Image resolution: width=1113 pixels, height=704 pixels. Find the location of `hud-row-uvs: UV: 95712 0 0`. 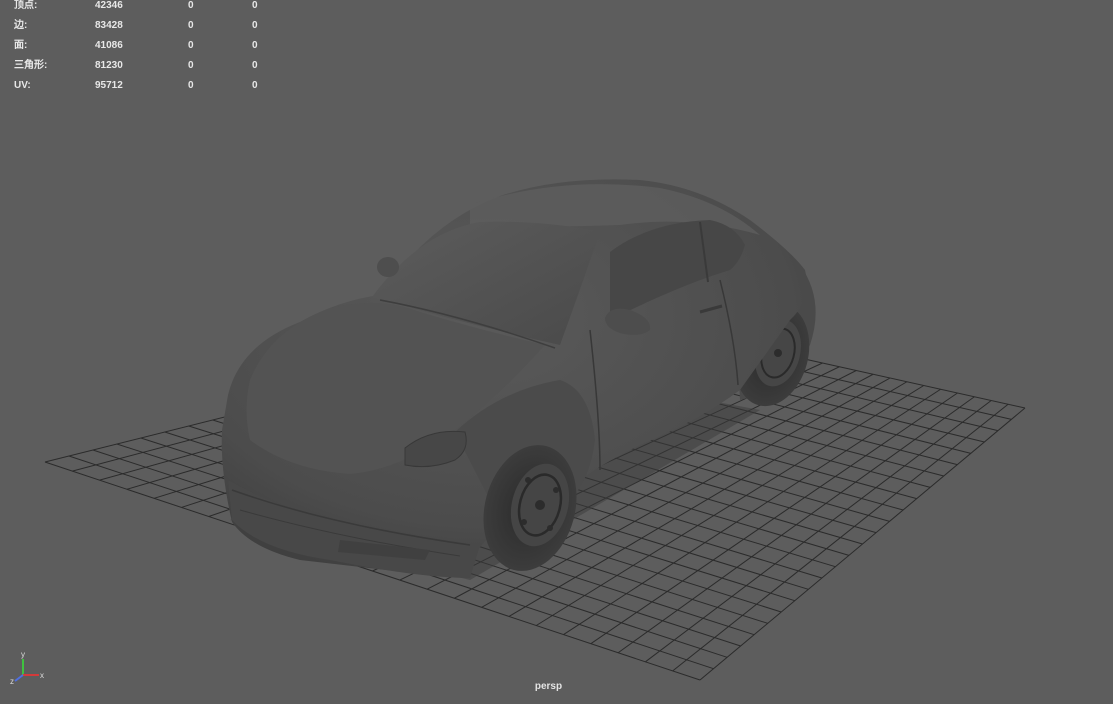

hud-row-uvs: UV: 95712 0 0 is located at coordinates (144, 90).